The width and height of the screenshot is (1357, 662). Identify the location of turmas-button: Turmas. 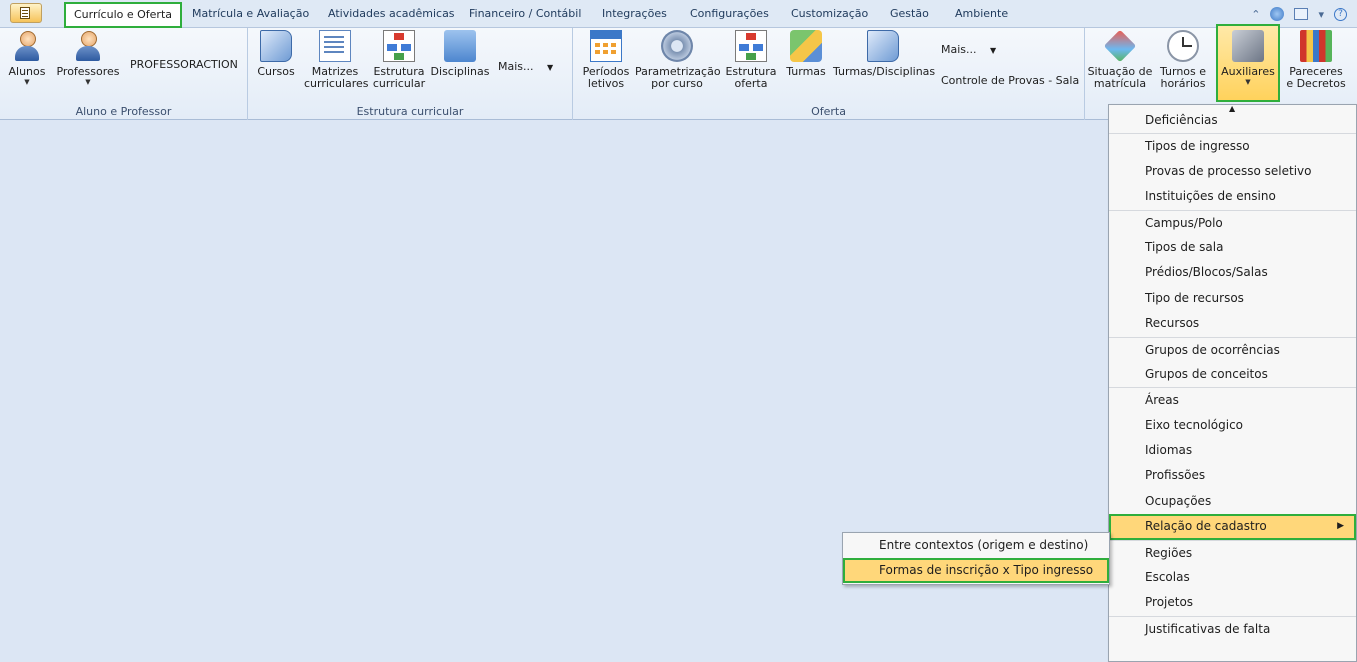
(806, 54).